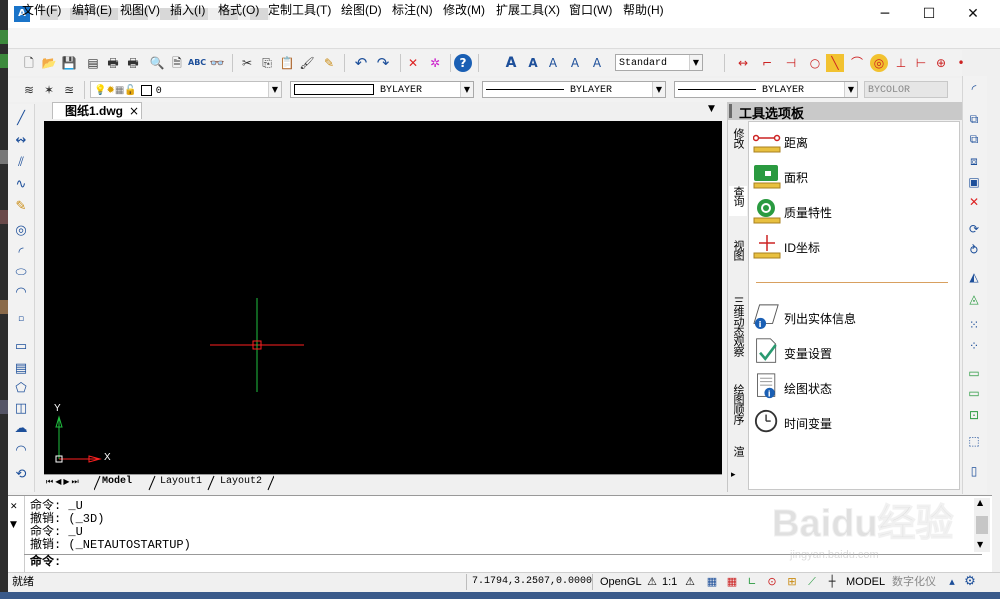 This screenshot has width=1000, height=599. I want to click on command-prompt: 命令:, so click(45, 562).